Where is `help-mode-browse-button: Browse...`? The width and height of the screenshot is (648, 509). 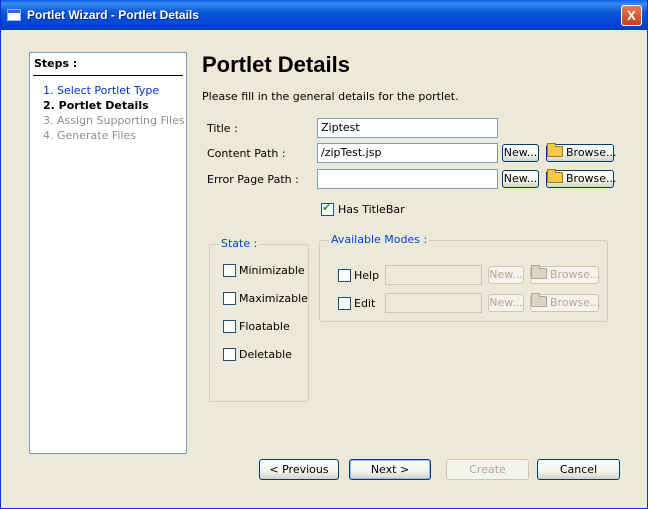
help-mode-browse-button: Browse... is located at coordinates (565, 274).